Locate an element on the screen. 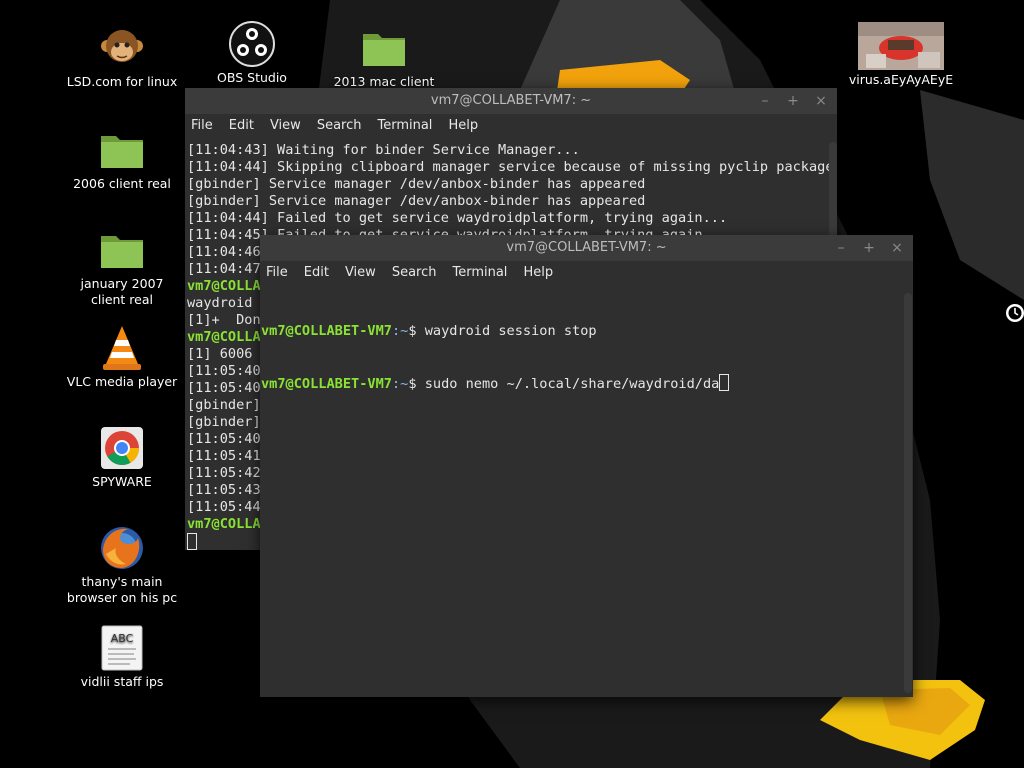 The height and width of the screenshot is (768, 1024). chrome-icon is located at coordinates (122, 448).